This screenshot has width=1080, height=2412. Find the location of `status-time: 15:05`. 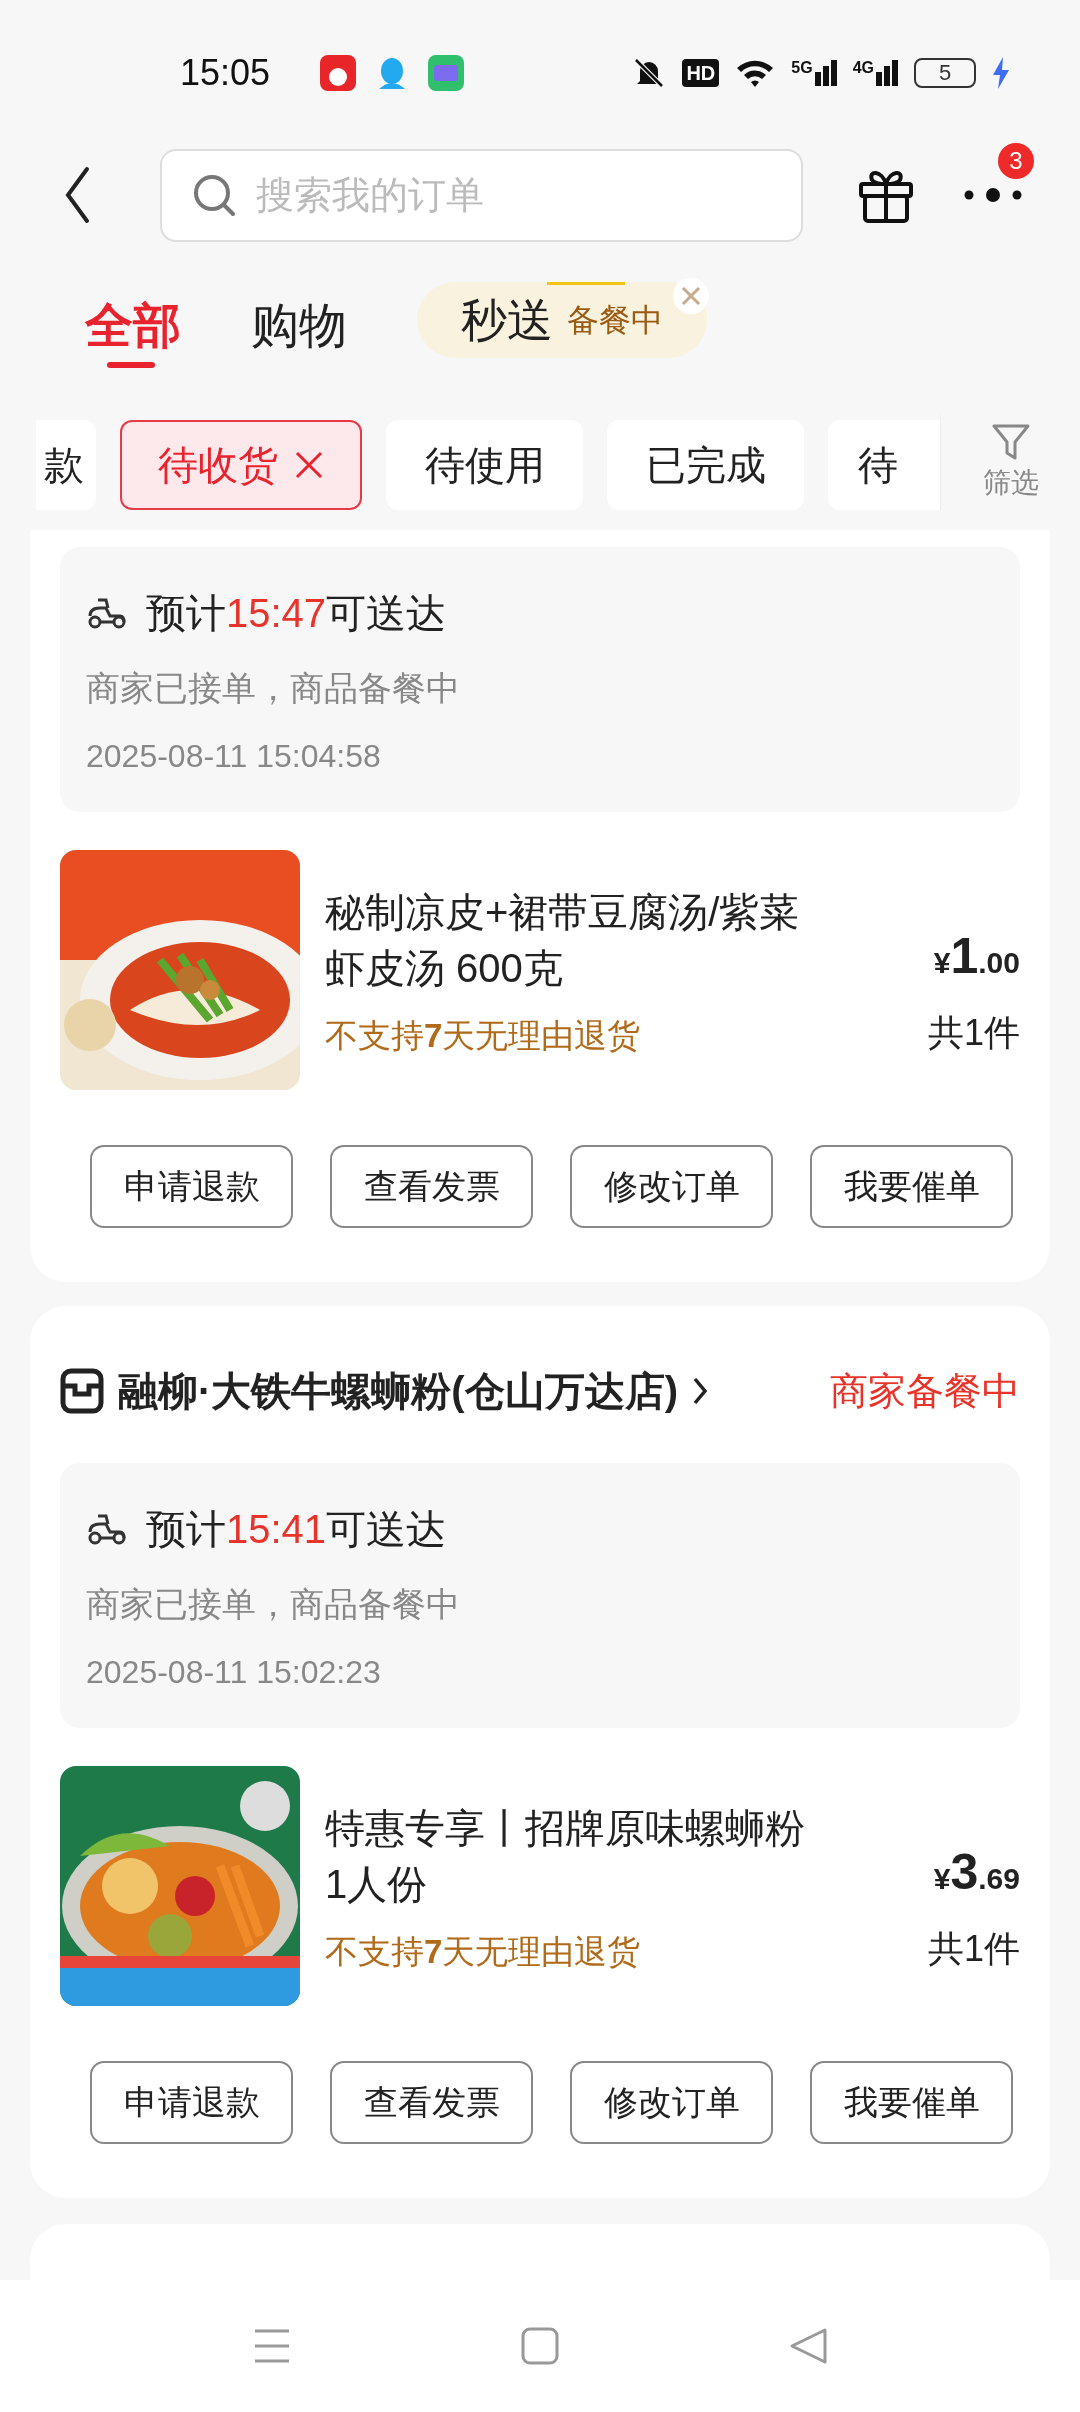

status-time: 15:05 is located at coordinates (225, 72).